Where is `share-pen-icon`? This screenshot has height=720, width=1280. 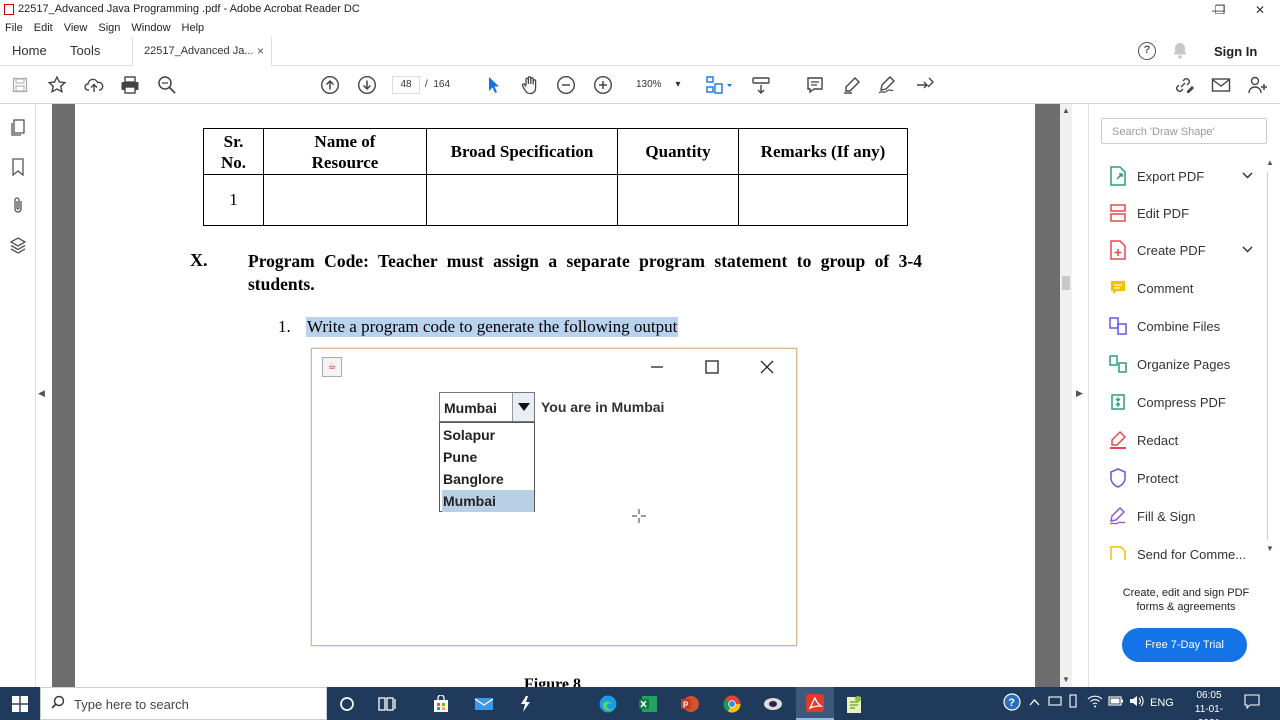
share-pen-icon is located at coordinates (925, 85).